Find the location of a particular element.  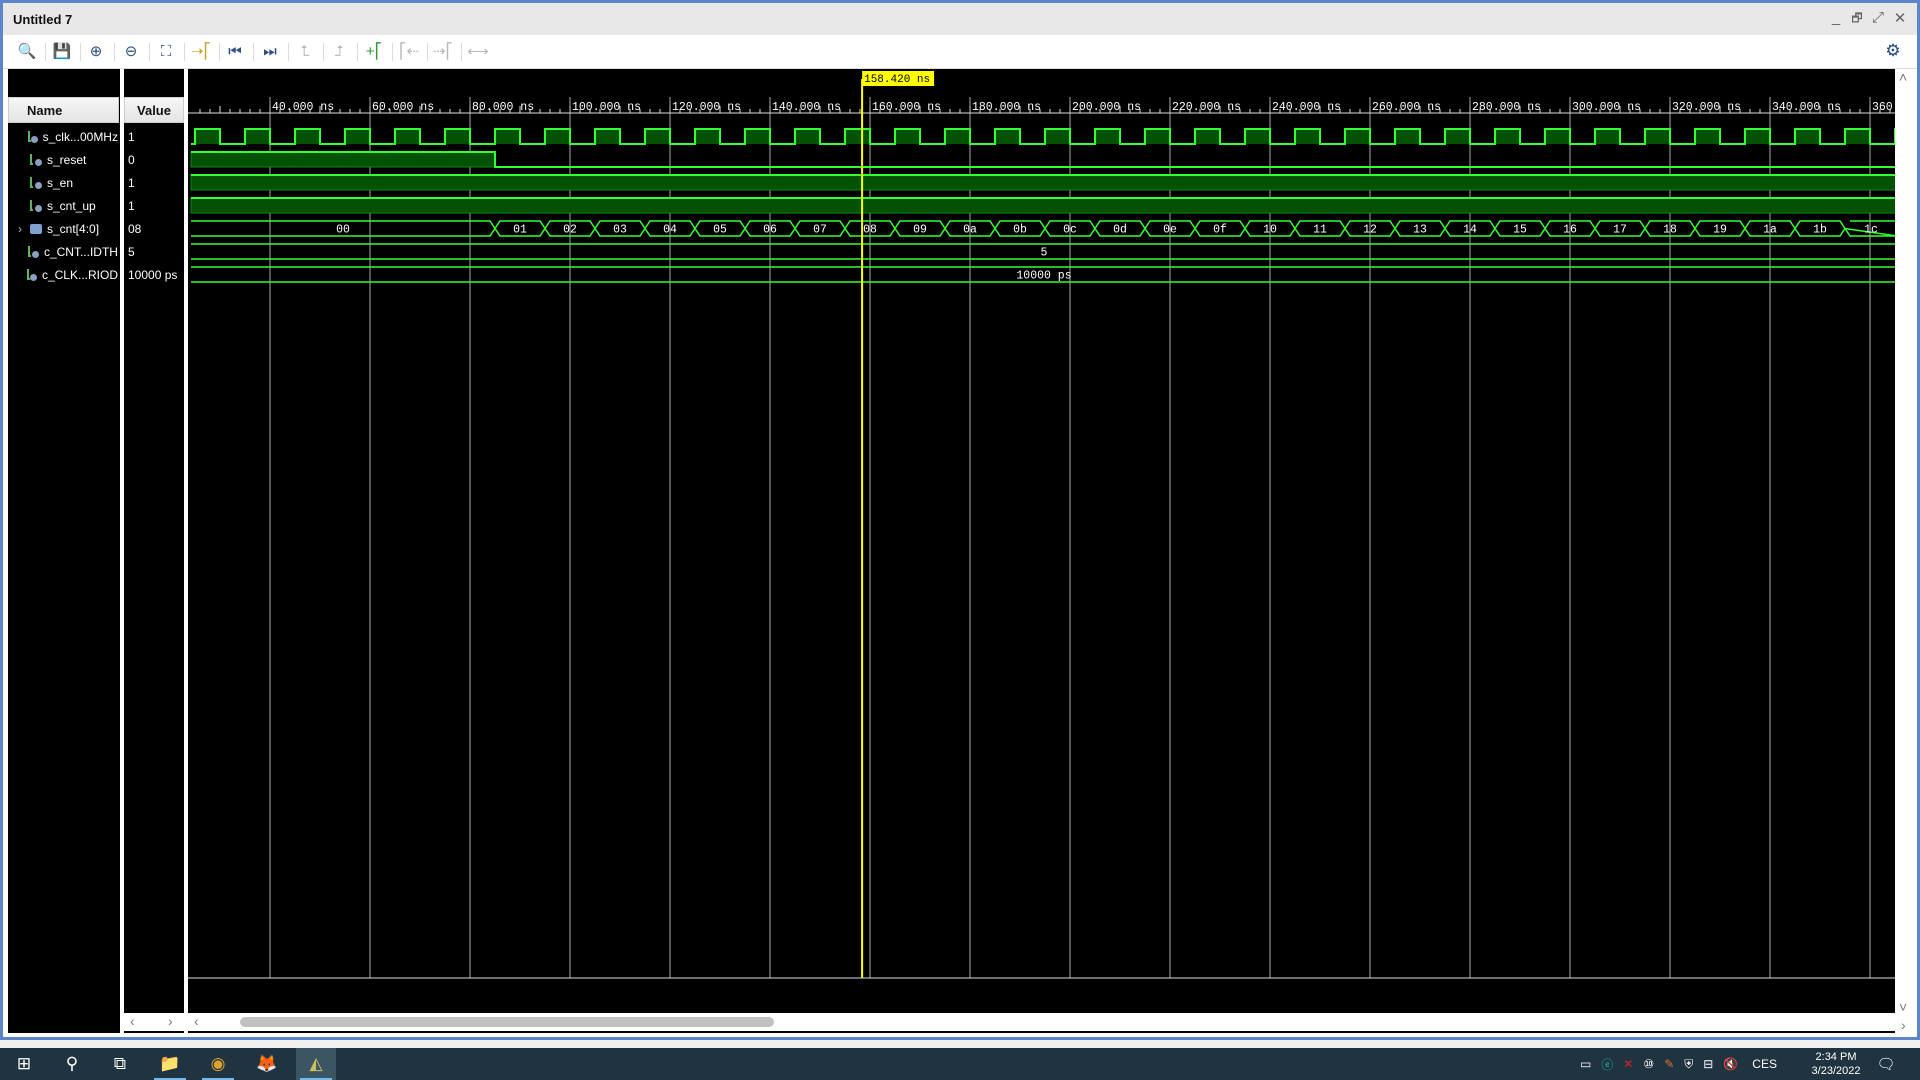

signal-name: s_cnt_up is located at coordinates (71, 206).